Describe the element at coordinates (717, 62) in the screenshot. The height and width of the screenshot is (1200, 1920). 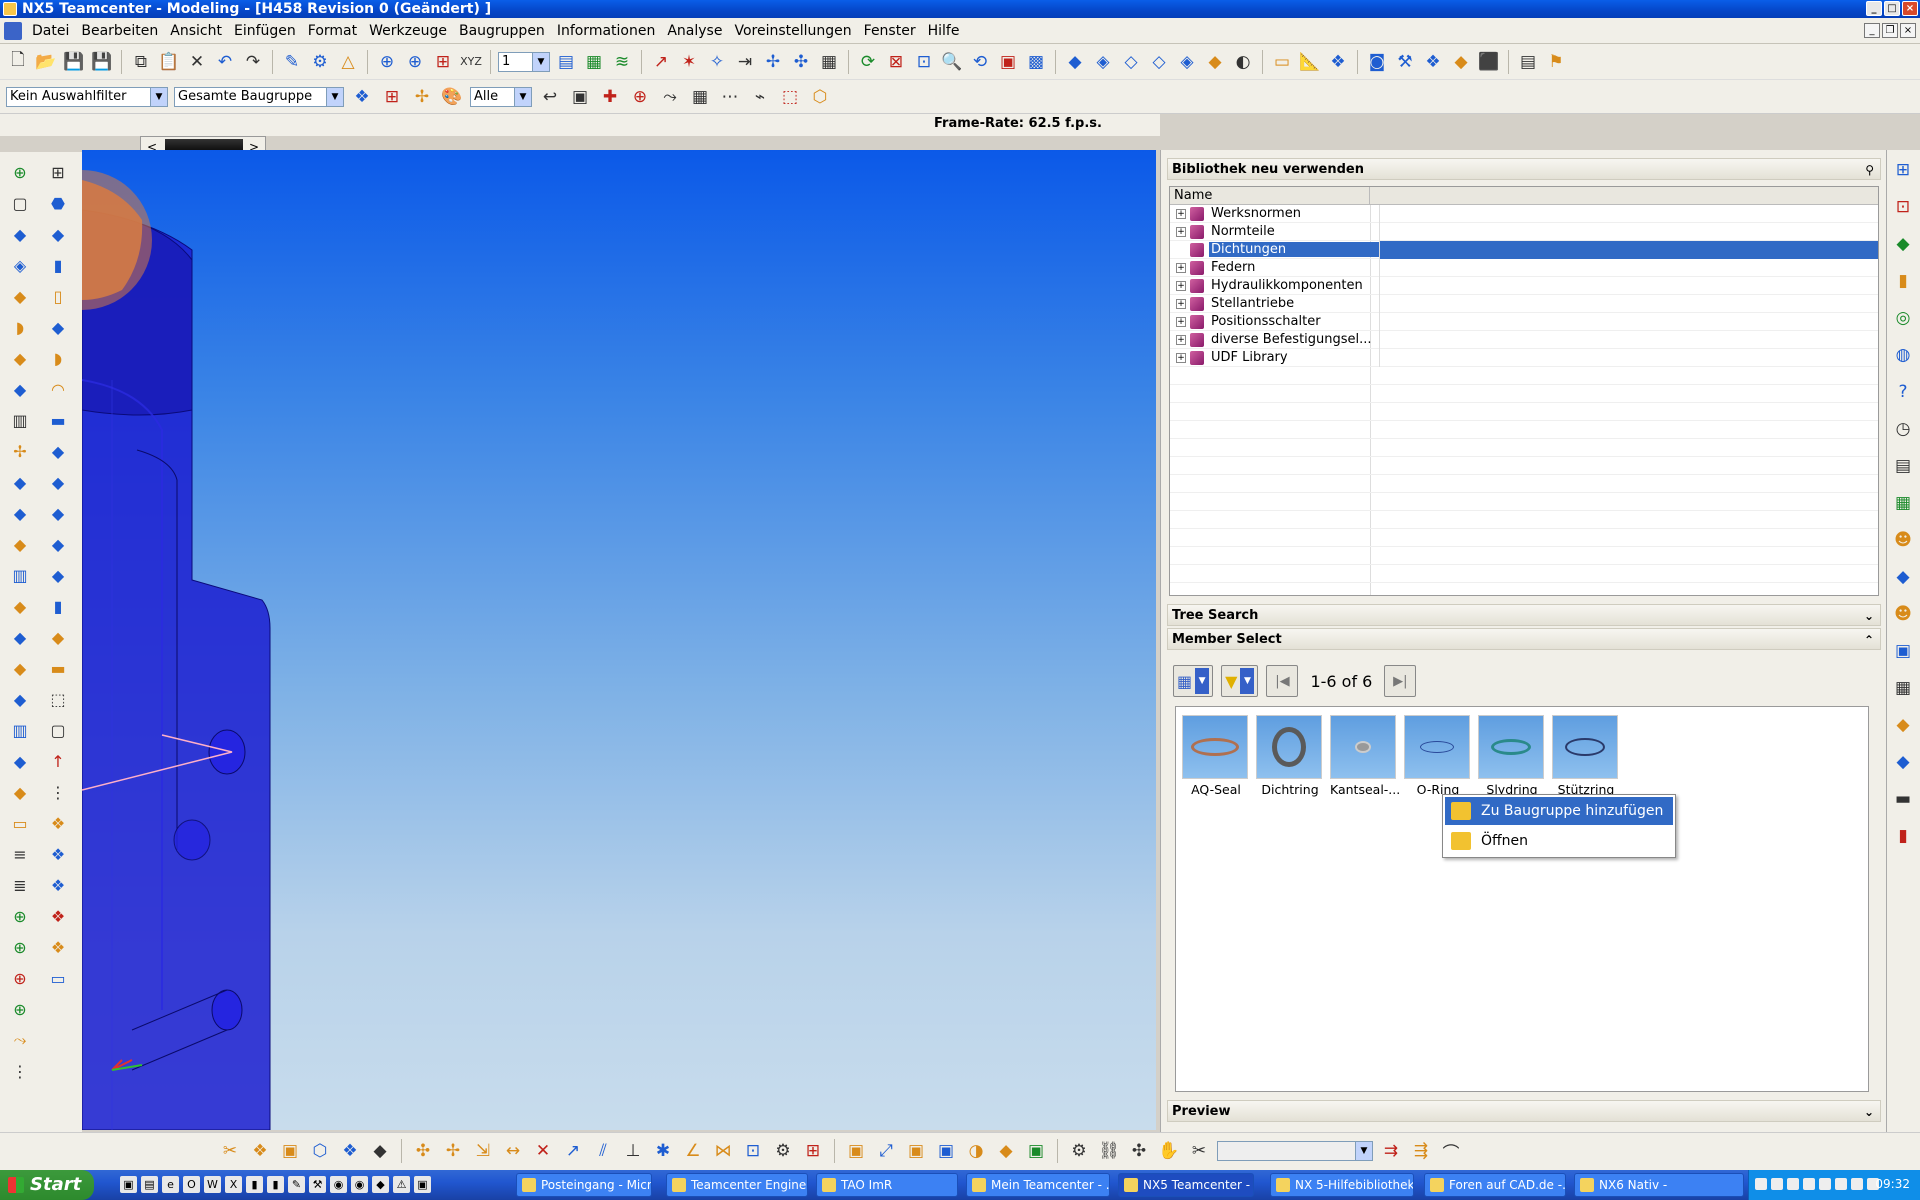
I see `transform-icon: ✧` at that location.